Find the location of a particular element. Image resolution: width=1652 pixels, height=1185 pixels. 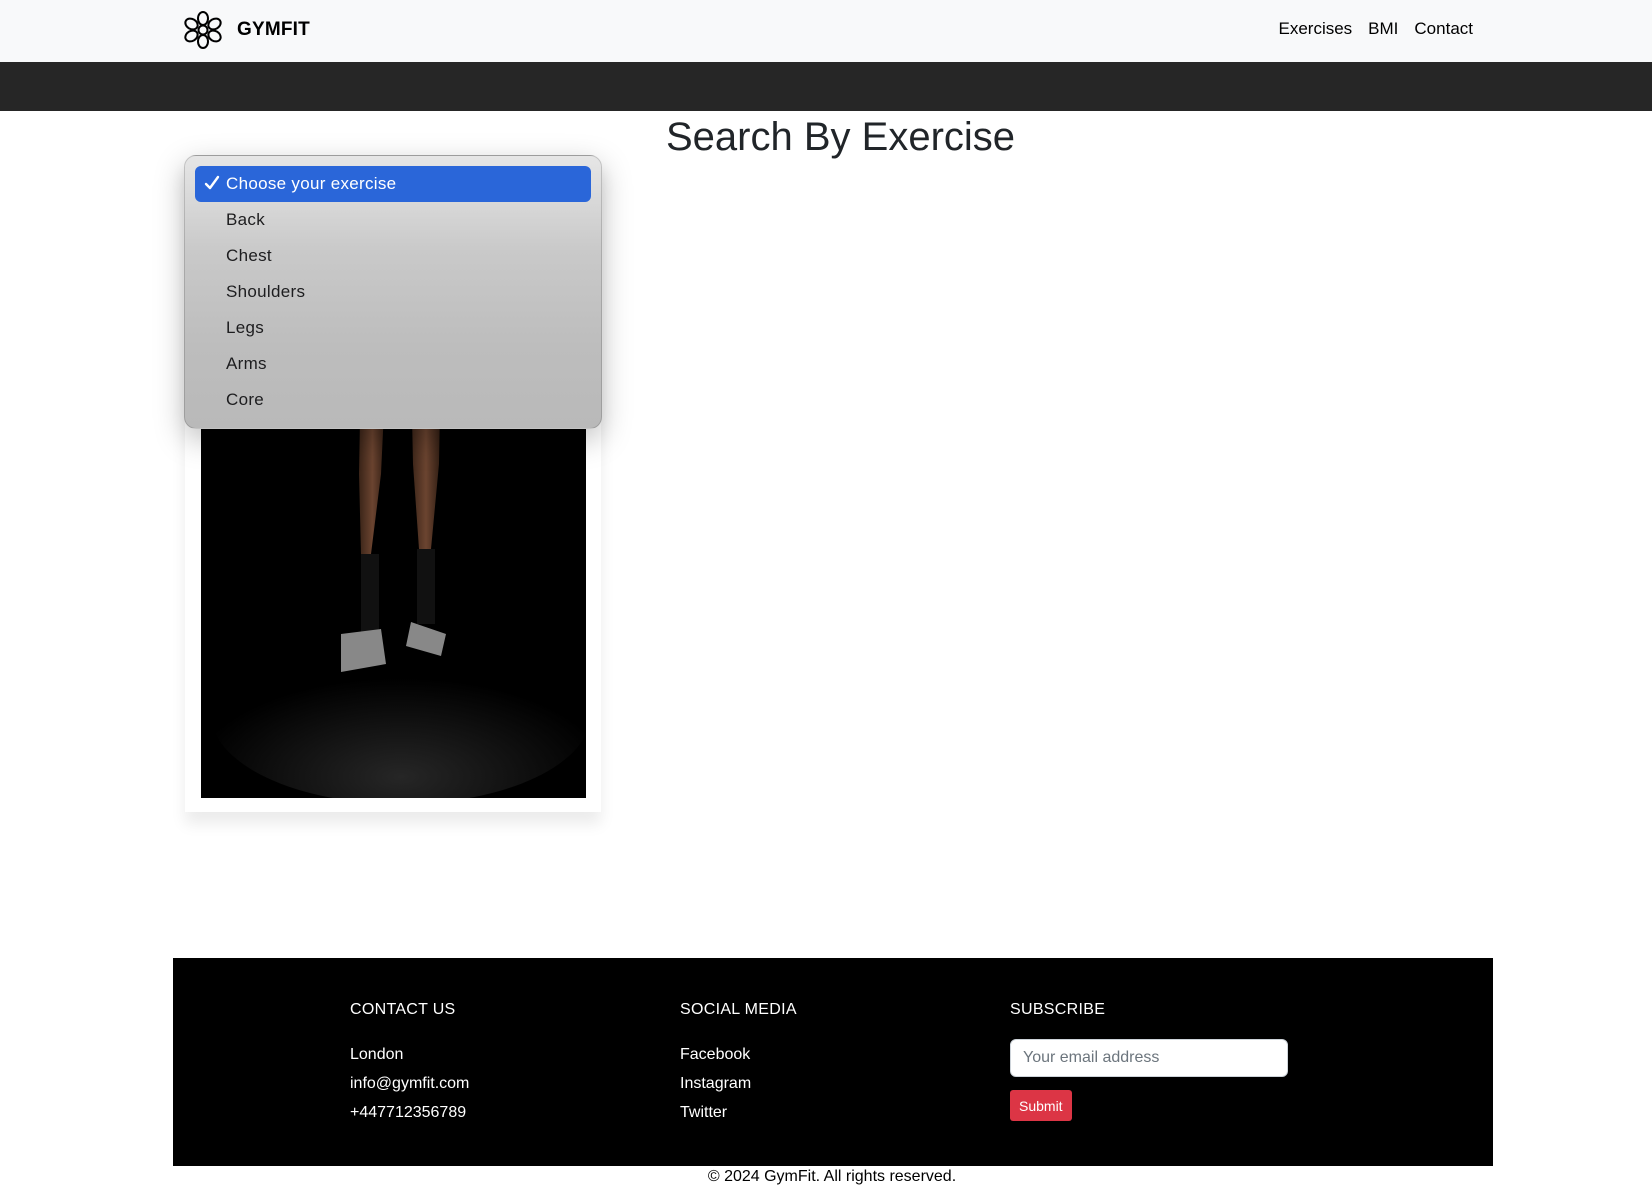

footer-social-section: SOCIAL MEDIA Facebook Instagram Twitter is located at coordinates (738, 1063).